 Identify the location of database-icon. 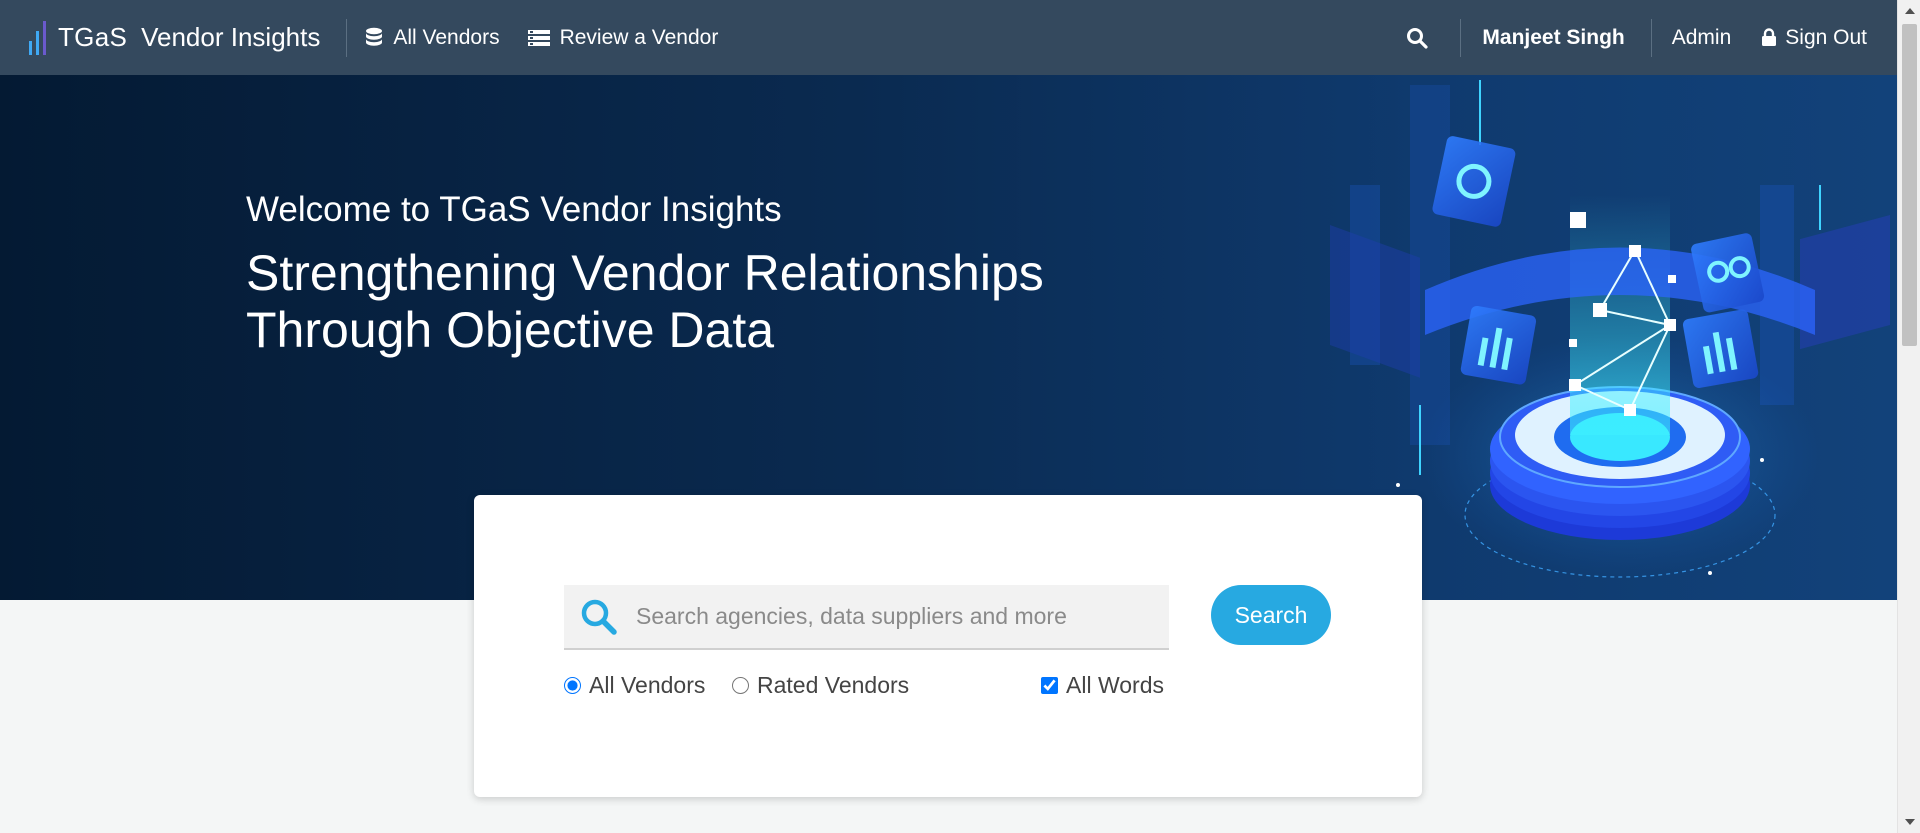
(374, 36).